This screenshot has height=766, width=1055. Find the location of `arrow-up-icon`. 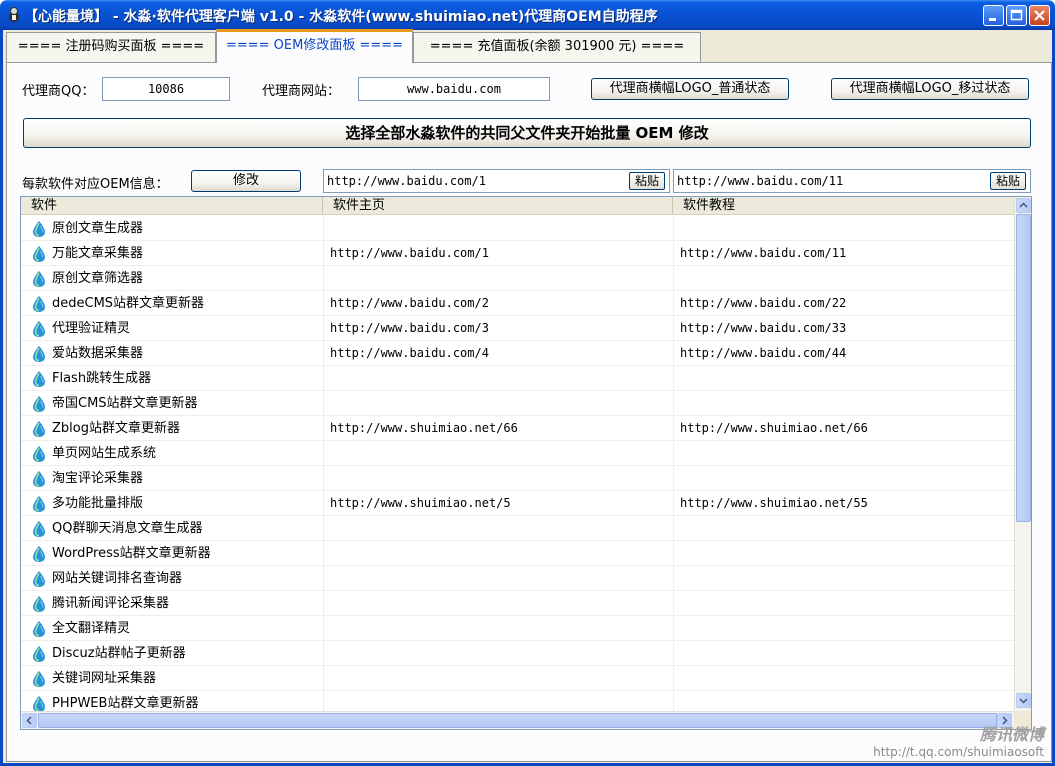

arrow-up-icon is located at coordinates (1023, 205).